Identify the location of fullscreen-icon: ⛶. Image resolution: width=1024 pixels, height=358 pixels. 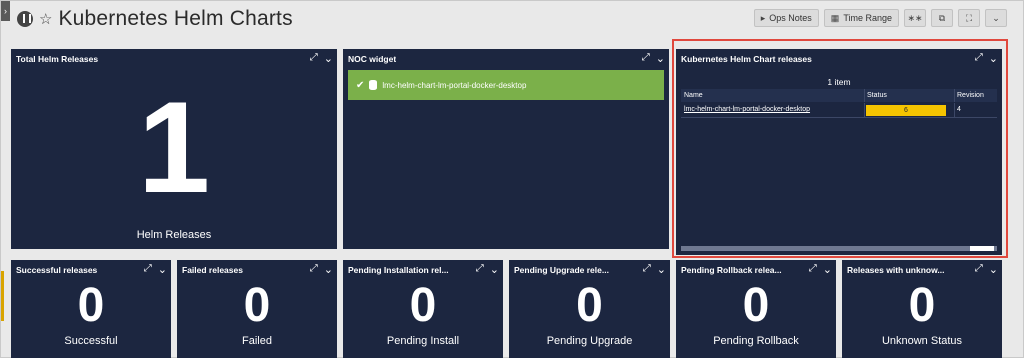
(969, 17).